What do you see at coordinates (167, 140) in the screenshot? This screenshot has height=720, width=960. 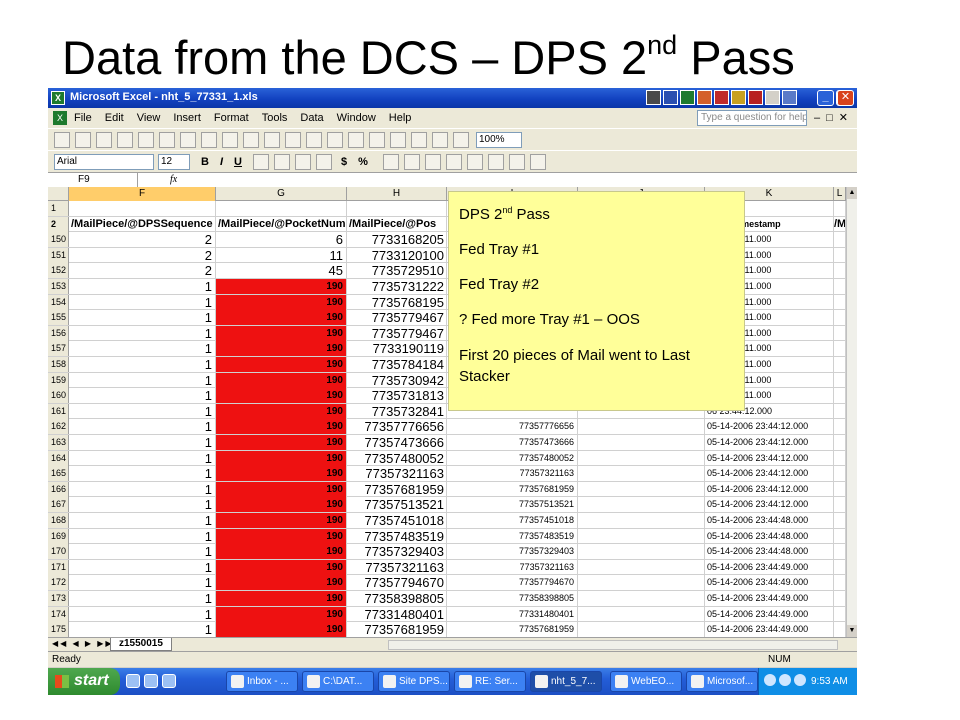 I see `print-preview-icon` at bounding box center [167, 140].